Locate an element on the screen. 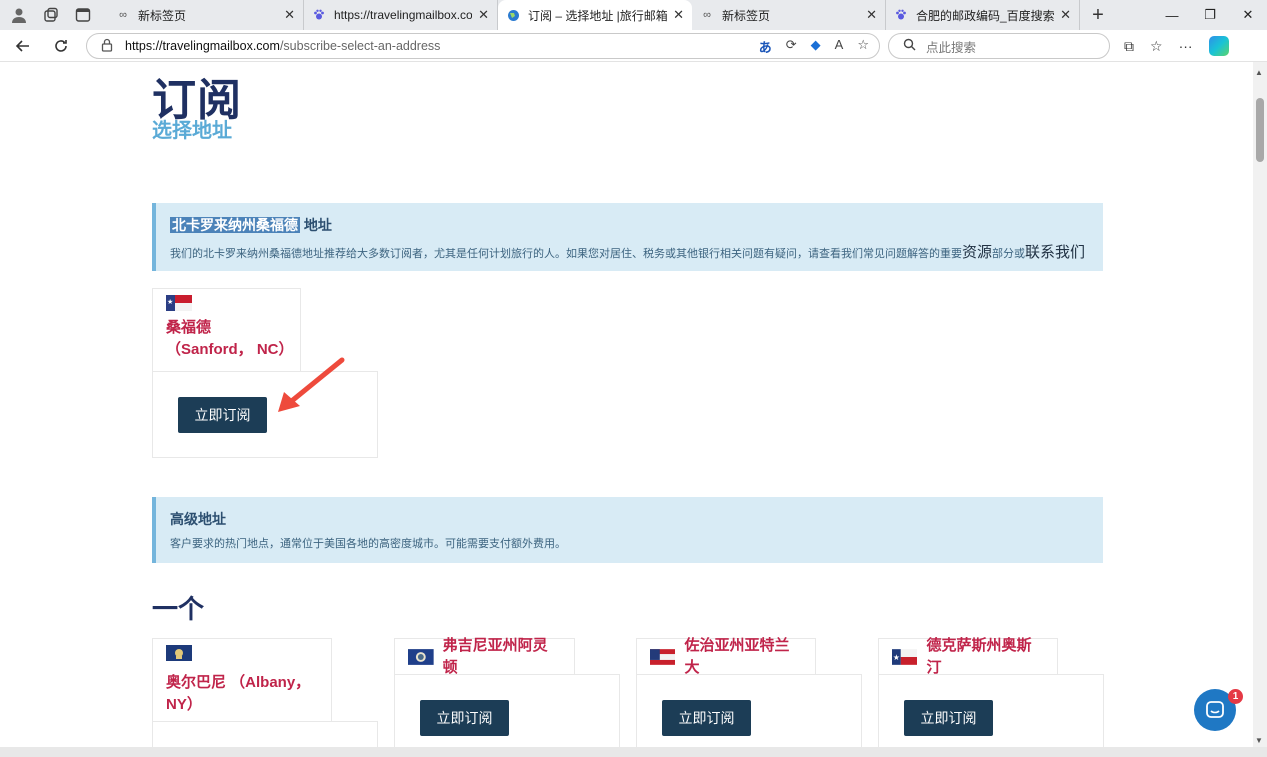 The height and width of the screenshot is (757, 1267). austin-subscribe-button: 立即订阅 is located at coordinates (948, 718).